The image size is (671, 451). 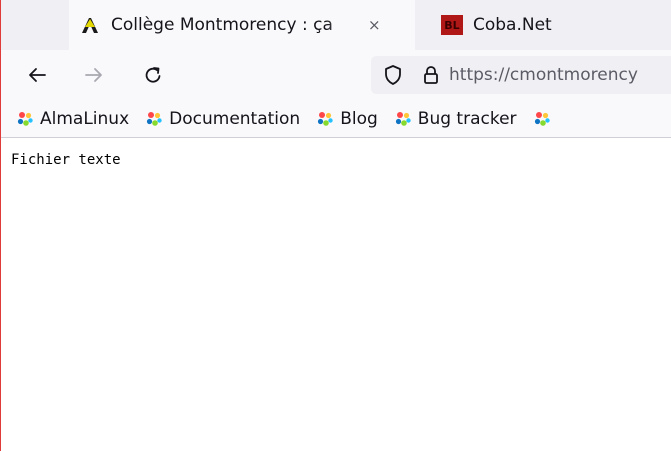 What do you see at coordinates (90, 25) in the screenshot?
I see `almalinux-a-icon` at bounding box center [90, 25].